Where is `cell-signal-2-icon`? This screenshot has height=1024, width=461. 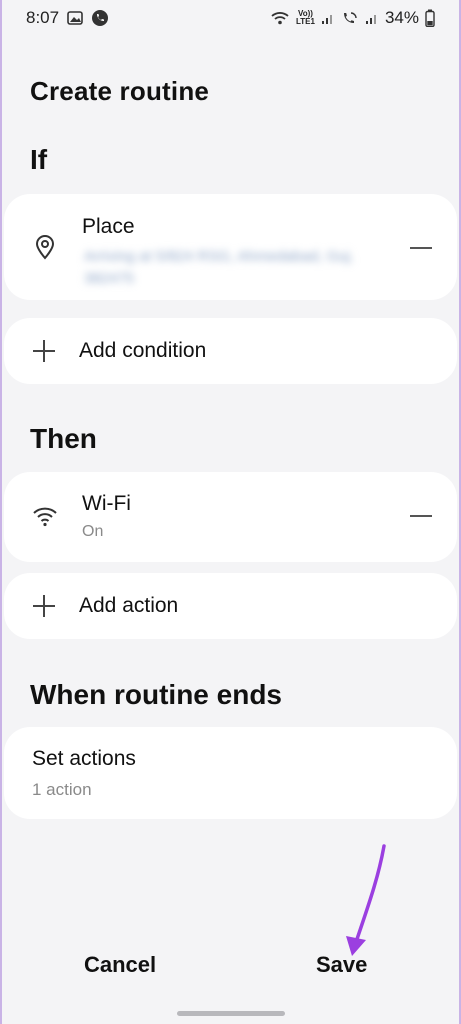 cell-signal-2-icon is located at coordinates (372, 18).